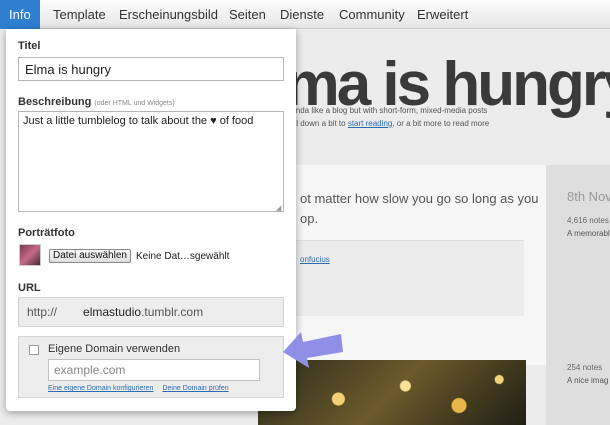  I want to click on url-field: http:// elmastudio.tumblr.com, so click(151, 312).